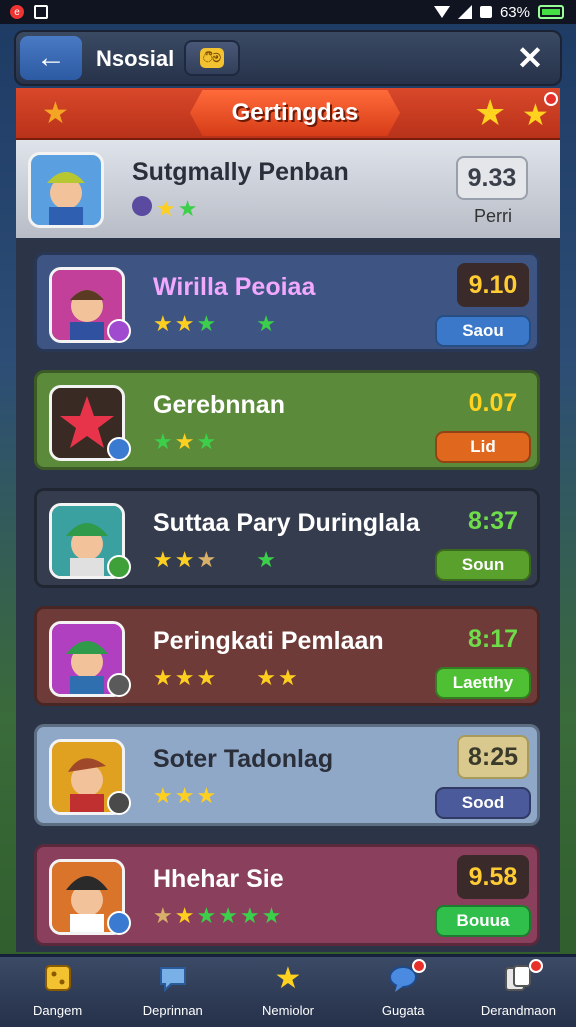 The image size is (576, 1027). I want to click on close-icon: ✕, so click(530, 58).